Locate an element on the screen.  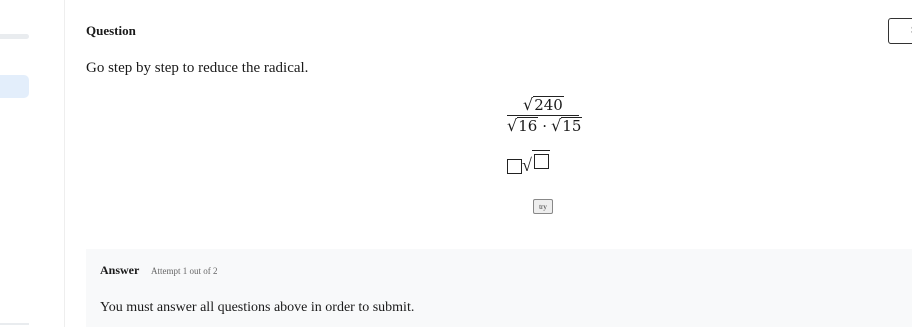
radicand-slot is located at coordinates (540, 162).